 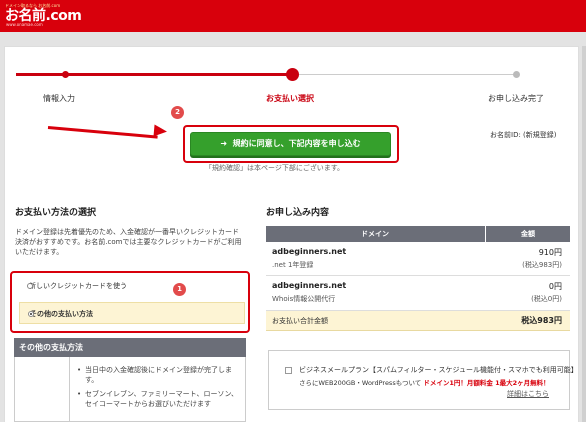 I want to click on agree-submit-button: ➜ 規約に同意し、下記内容を申し込む, so click(x=290, y=144).